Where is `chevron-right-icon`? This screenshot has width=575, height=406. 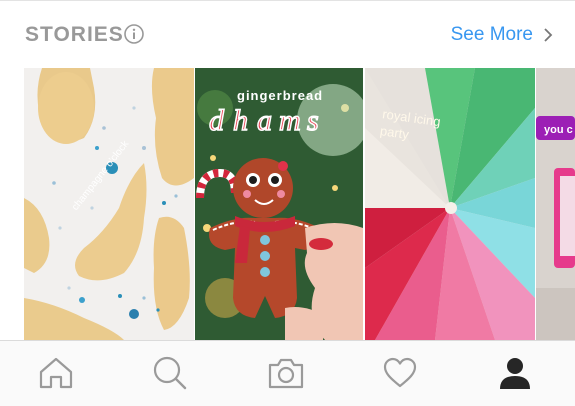 chevron-right-icon is located at coordinates (548, 35).